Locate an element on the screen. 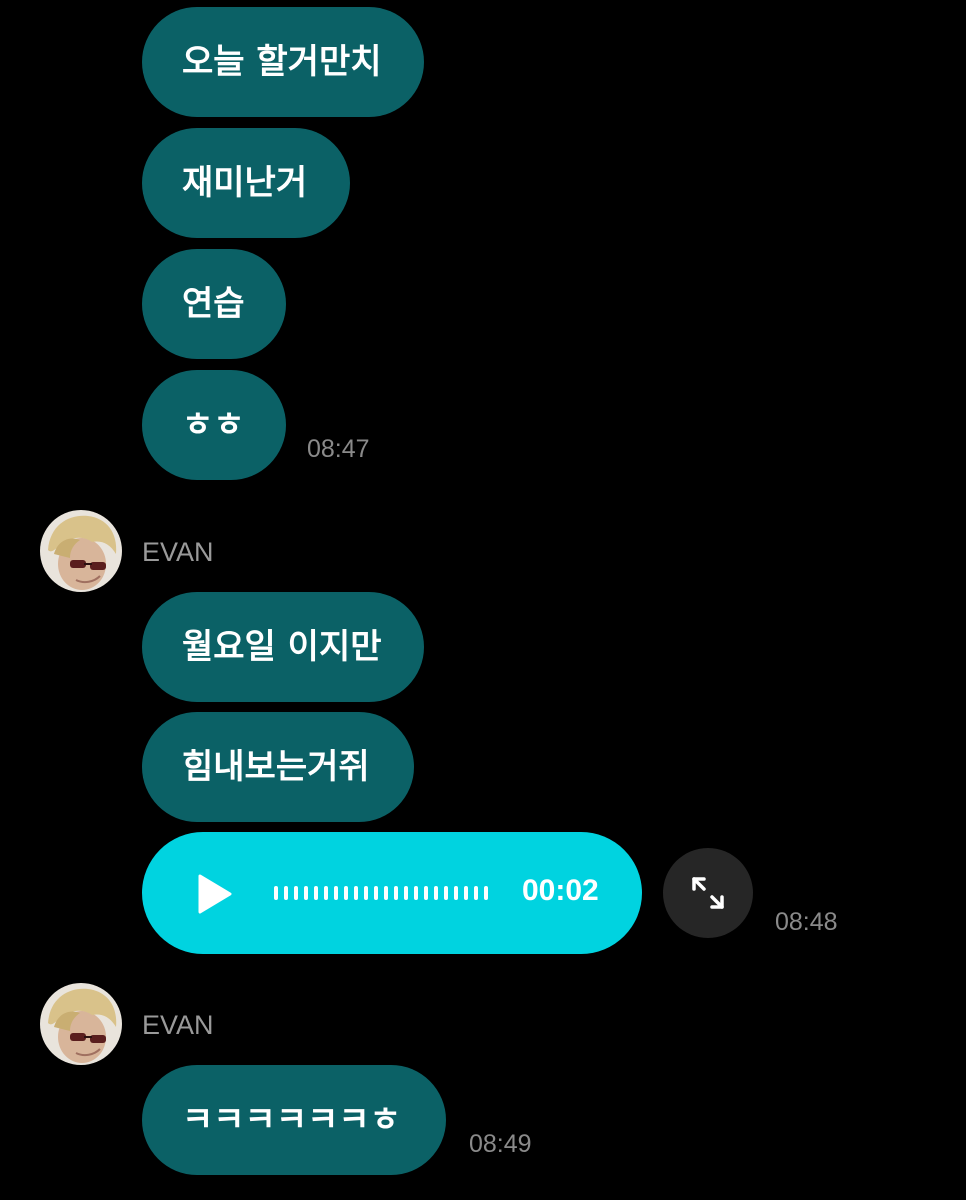 The width and height of the screenshot is (966, 1200). message-timestamp: 08:49 is located at coordinates (500, 1144).